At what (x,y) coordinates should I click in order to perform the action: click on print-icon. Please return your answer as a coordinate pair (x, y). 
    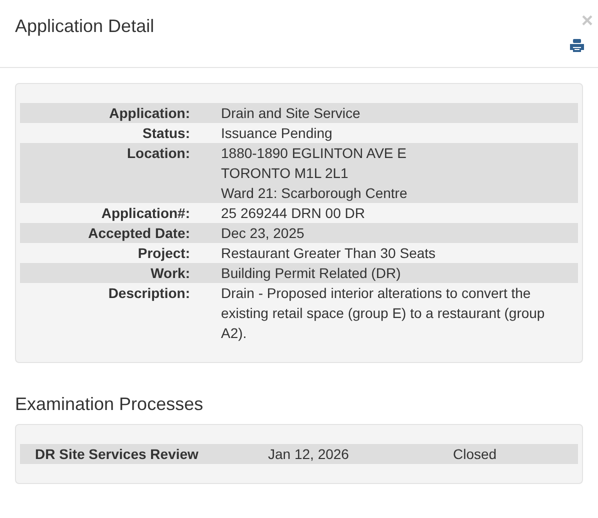
    Looking at the image, I should click on (577, 45).